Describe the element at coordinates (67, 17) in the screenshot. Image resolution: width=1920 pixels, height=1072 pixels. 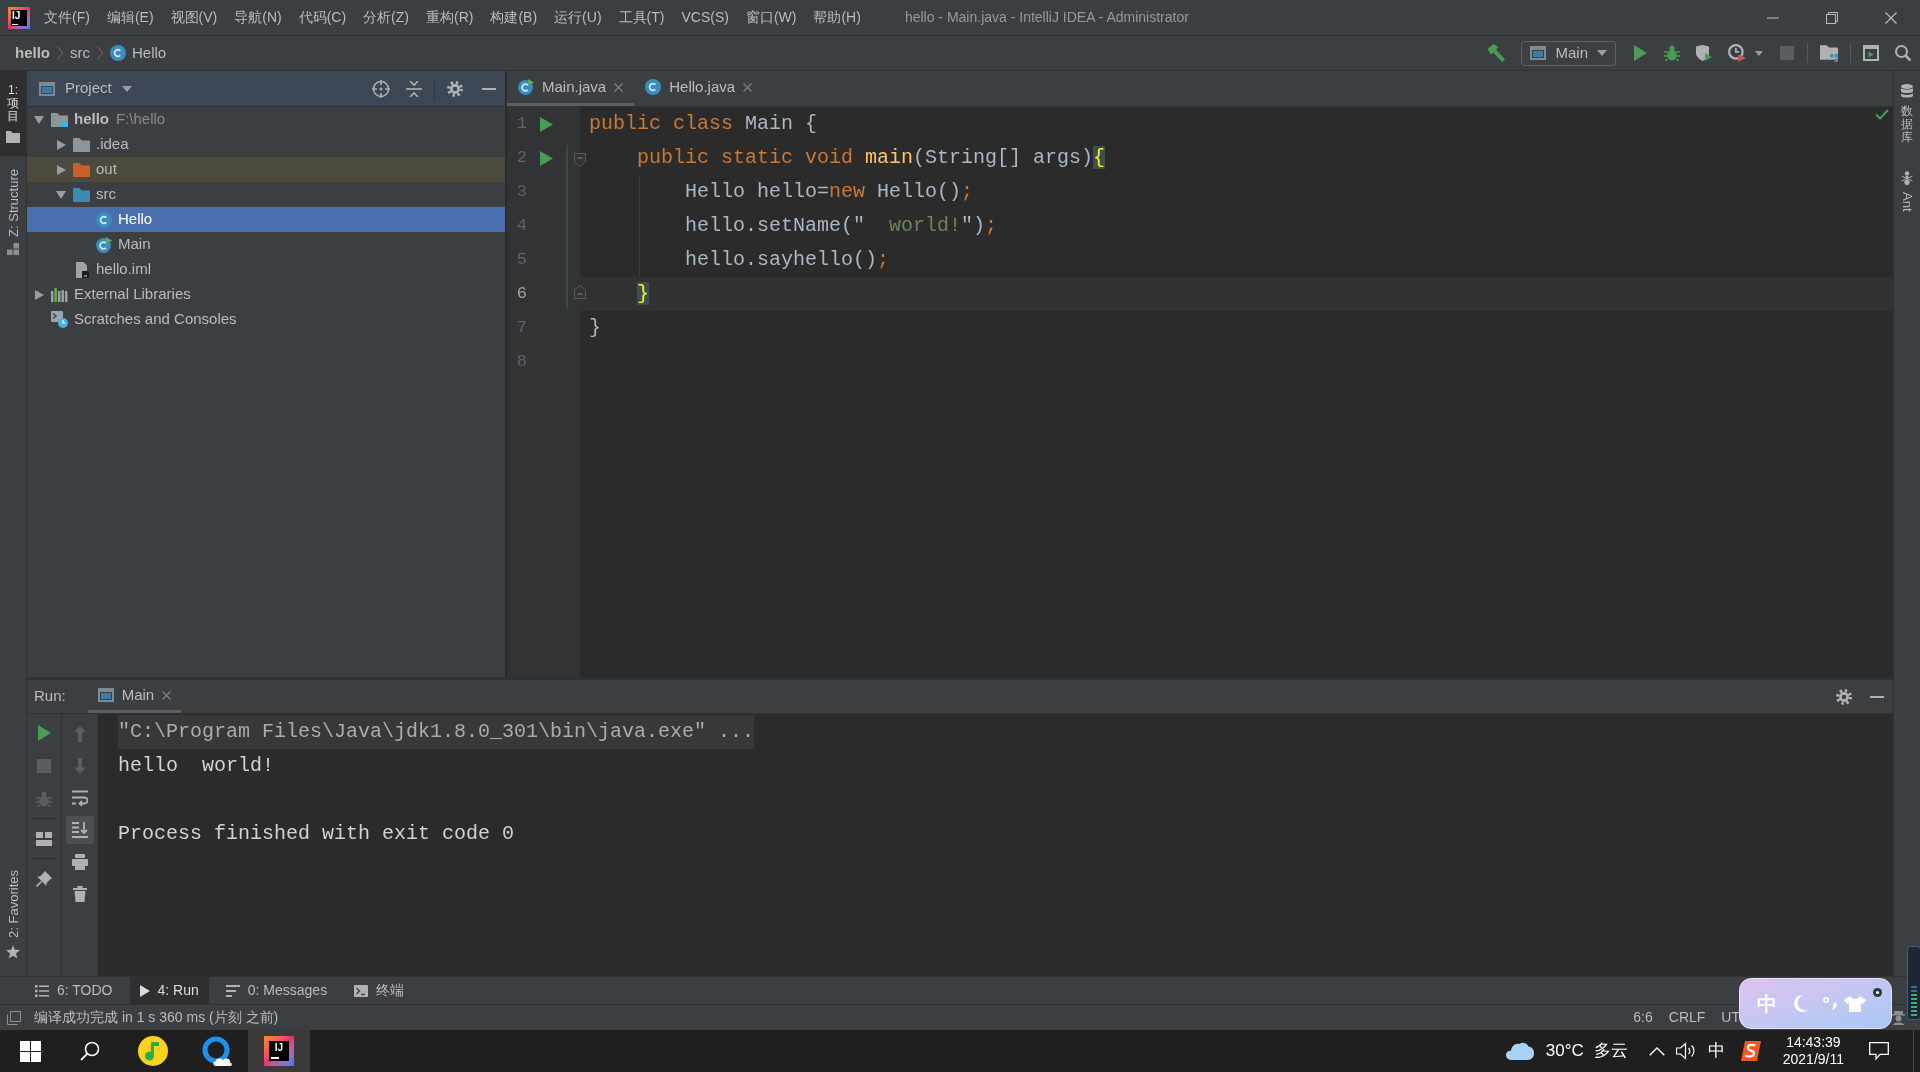
I see `menu-item: 文件(F)` at that location.